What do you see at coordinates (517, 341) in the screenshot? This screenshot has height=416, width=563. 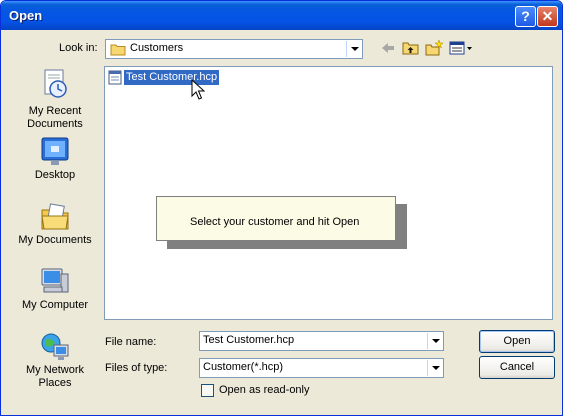 I see `open-button: Open` at bounding box center [517, 341].